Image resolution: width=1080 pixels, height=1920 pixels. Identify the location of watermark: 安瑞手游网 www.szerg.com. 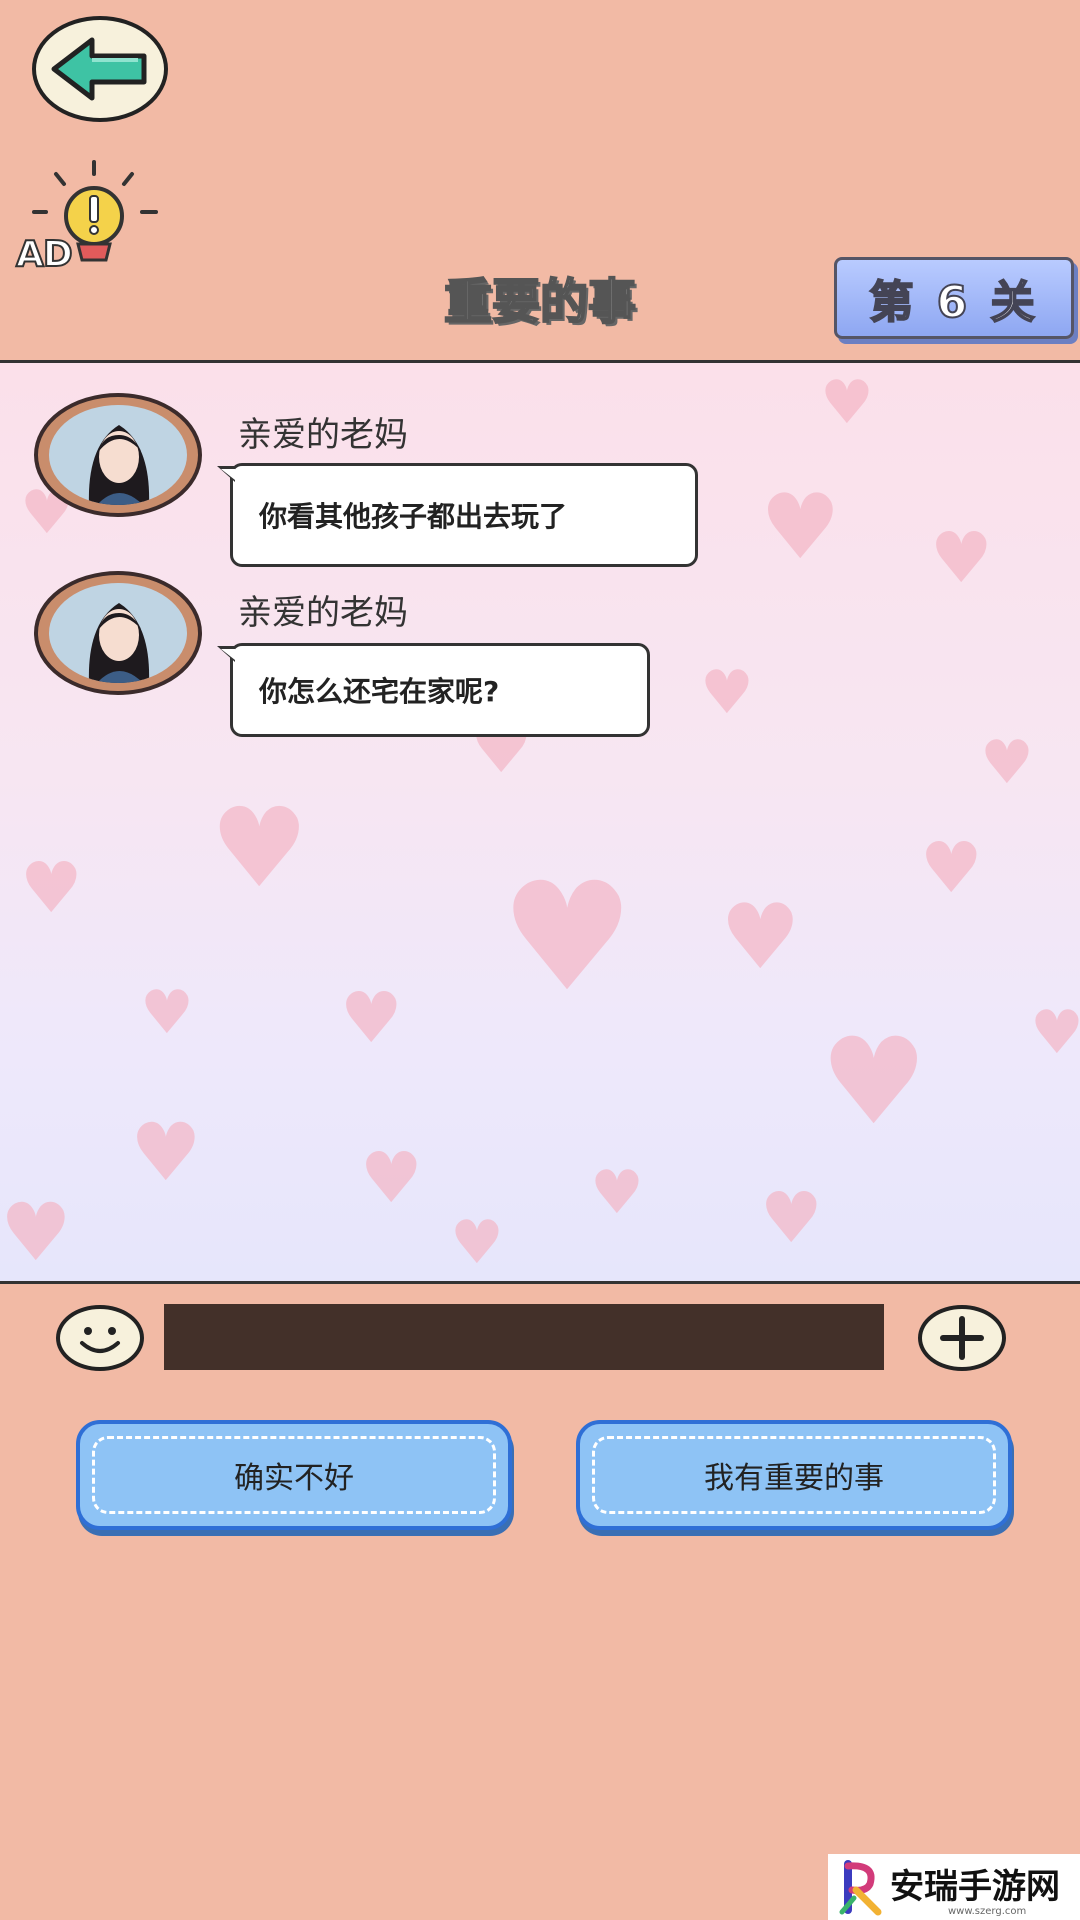
(954, 1887).